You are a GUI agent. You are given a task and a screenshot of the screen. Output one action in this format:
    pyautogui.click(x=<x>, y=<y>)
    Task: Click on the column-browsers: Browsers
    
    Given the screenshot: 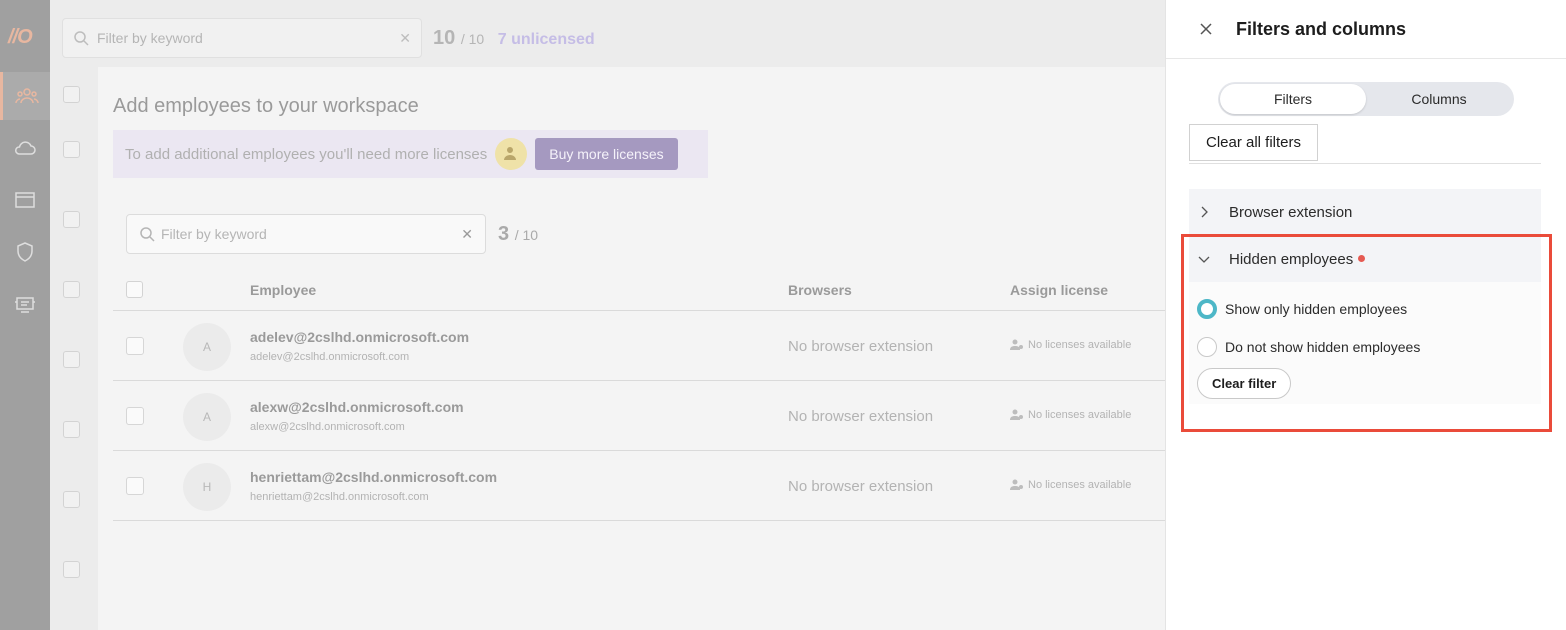 What is the action you would take?
    pyautogui.click(x=820, y=290)
    